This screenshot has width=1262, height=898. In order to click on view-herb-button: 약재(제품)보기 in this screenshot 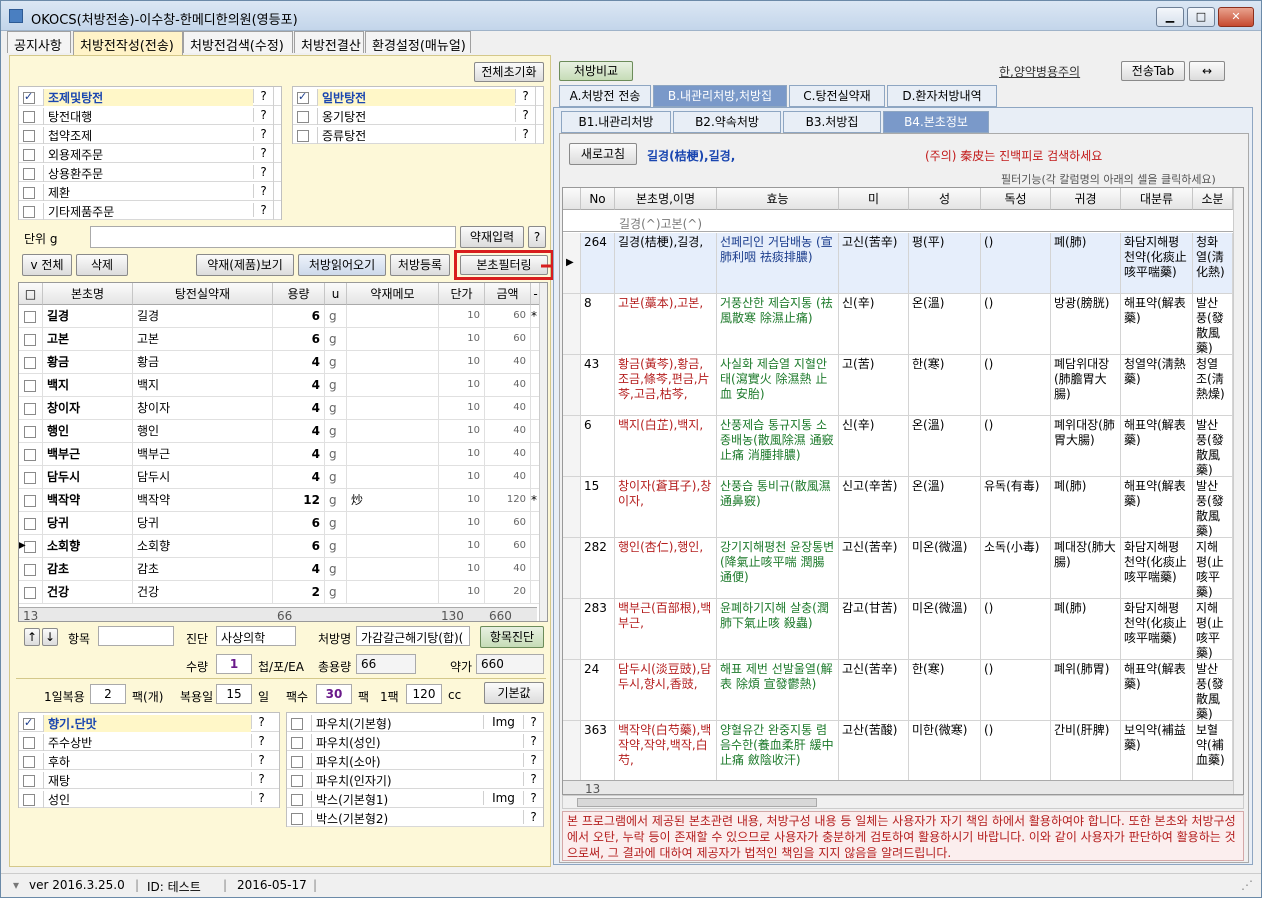, I will do `click(245, 265)`.